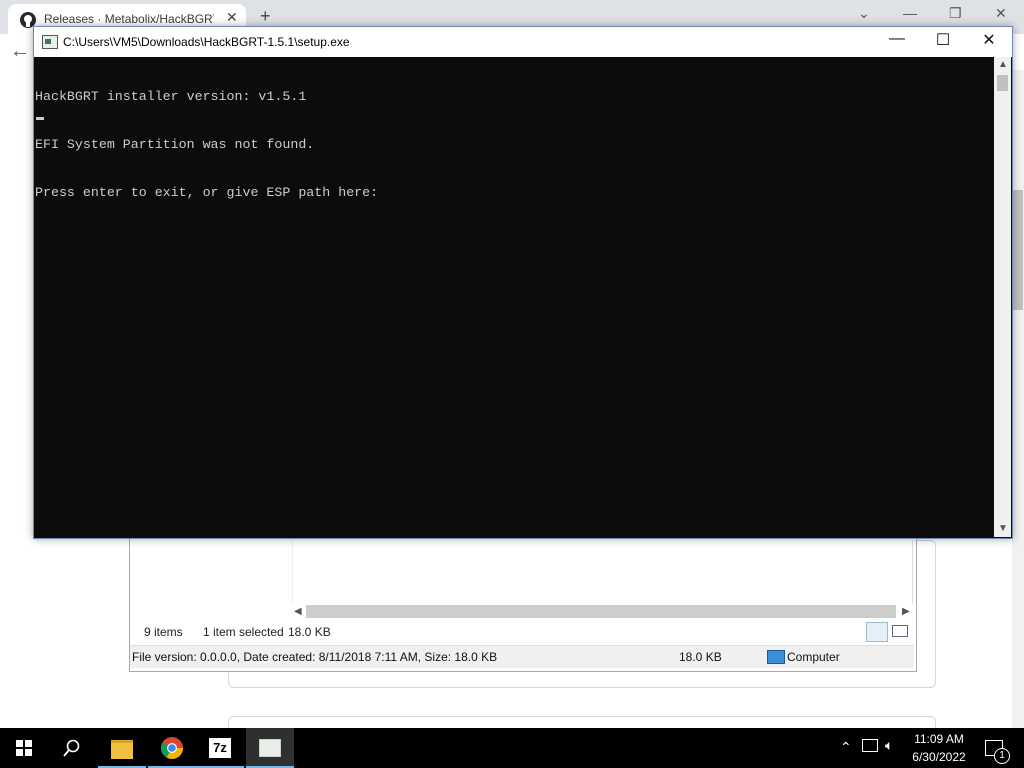  What do you see at coordinates (943, 40) in the screenshot?
I see `console-maximize-button: ☐` at bounding box center [943, 40].